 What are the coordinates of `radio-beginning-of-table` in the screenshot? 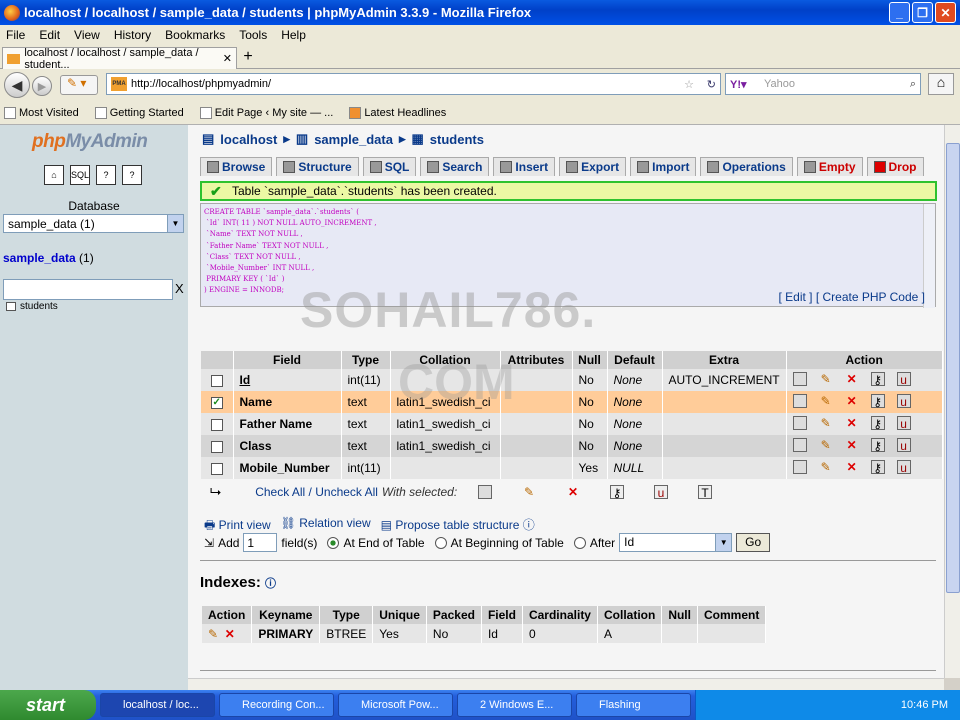 It's located at (440, 542).